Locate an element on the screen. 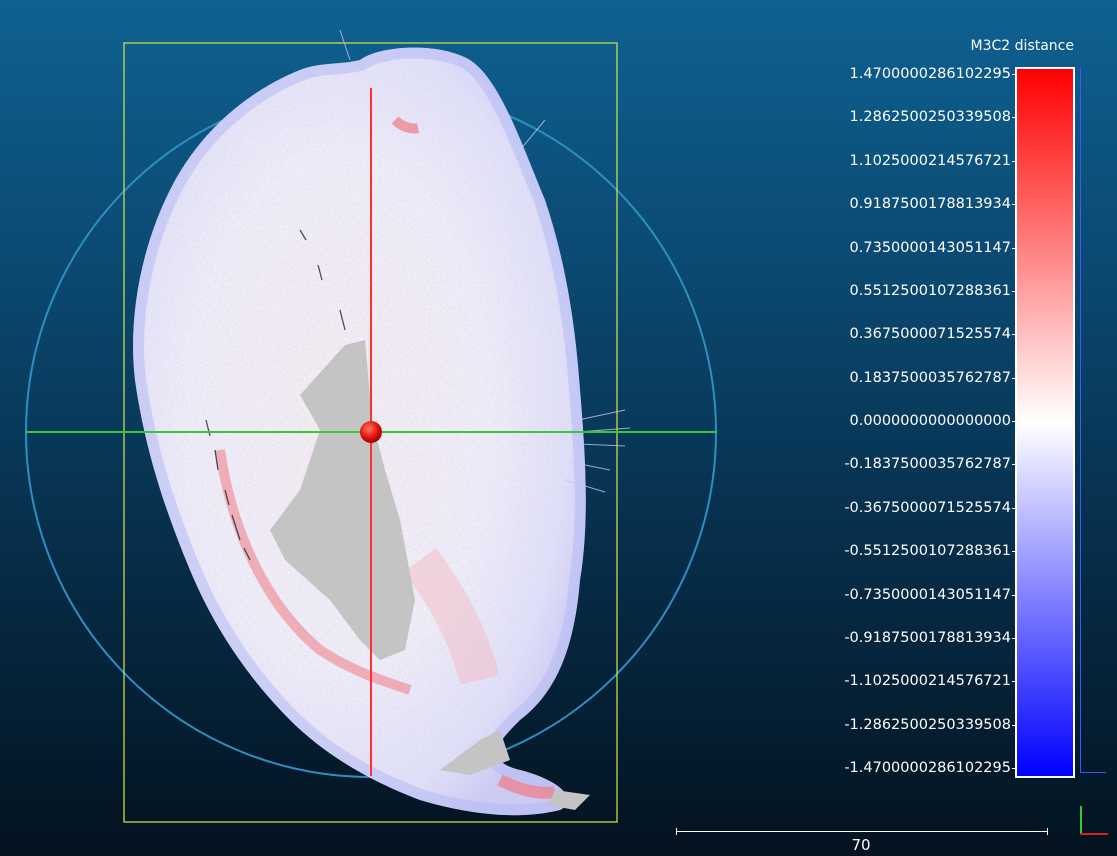  scale-label-2: 1.1025000214576721 is located at coordinates (930, 160).